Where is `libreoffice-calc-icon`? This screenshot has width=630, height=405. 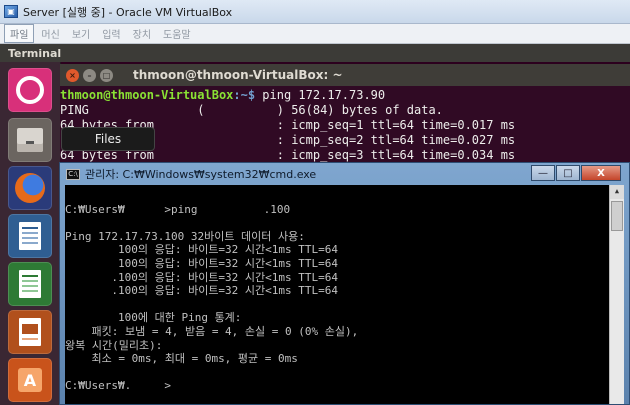 libreoffice-calc-icon is located at coordinates (30, 284).